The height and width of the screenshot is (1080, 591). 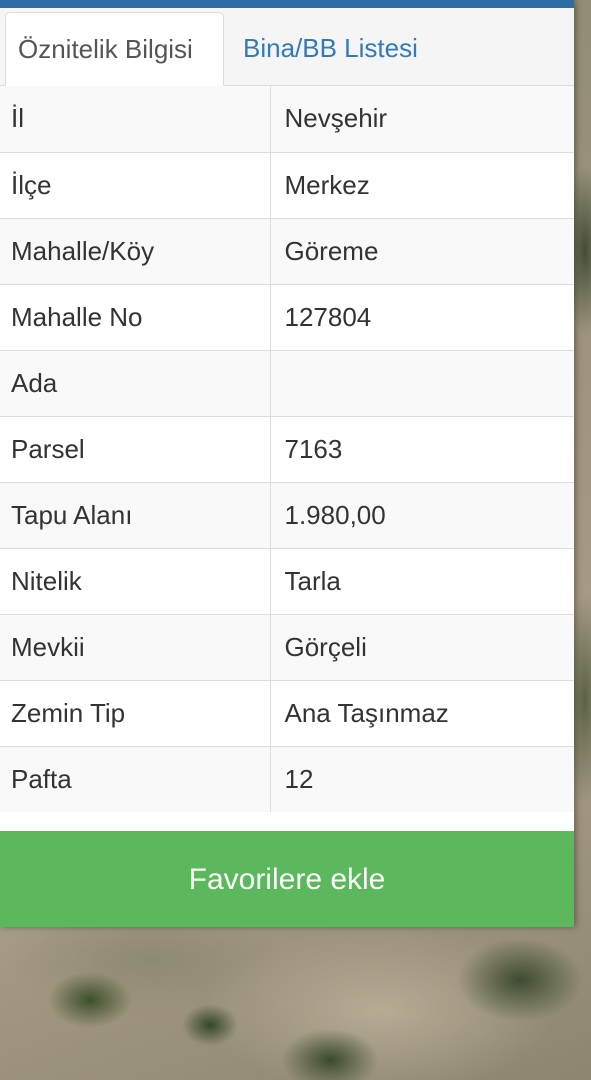 I want to click on table-row: Parsel 7163, so click(x=287, y=448).